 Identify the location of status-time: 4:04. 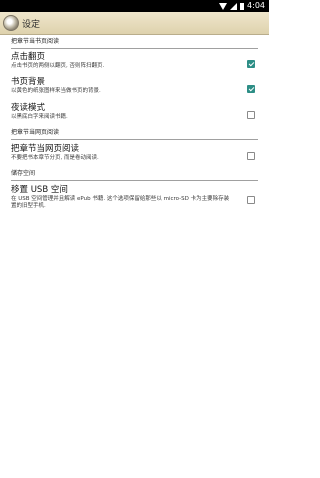
(256, 5).